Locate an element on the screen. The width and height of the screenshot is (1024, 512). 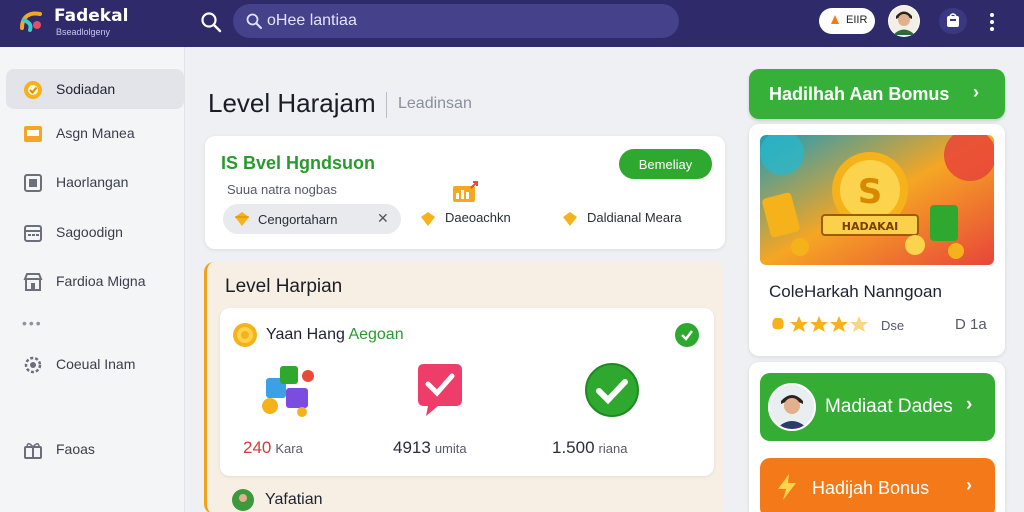
avatar is located at coordinates (792, 407).